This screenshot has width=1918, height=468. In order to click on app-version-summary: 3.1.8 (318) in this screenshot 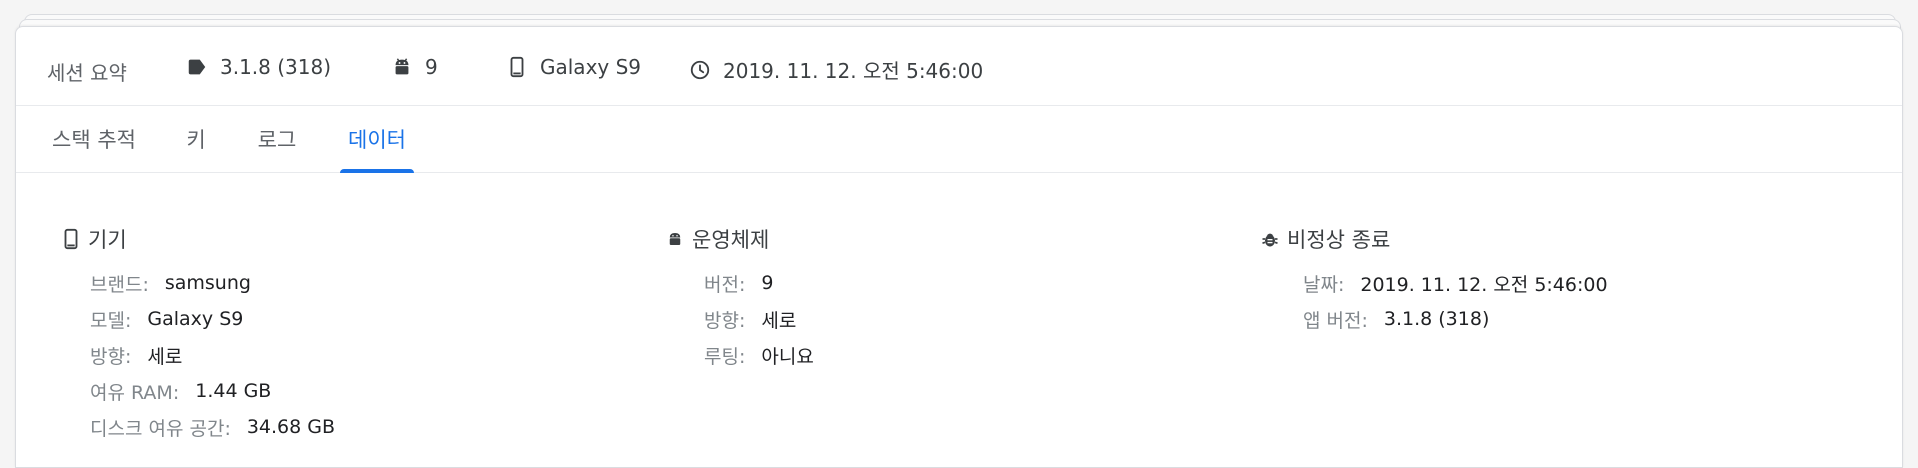, I will do `click(258, 67)`.